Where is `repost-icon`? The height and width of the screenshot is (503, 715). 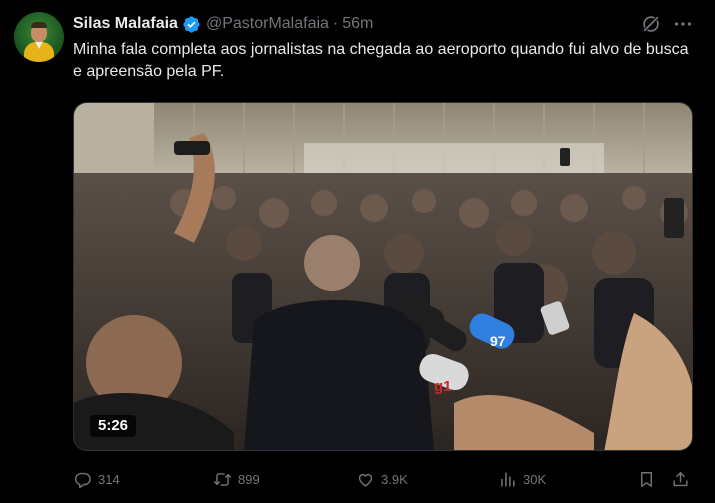 repost-icon is located at coordinates (222, 479).